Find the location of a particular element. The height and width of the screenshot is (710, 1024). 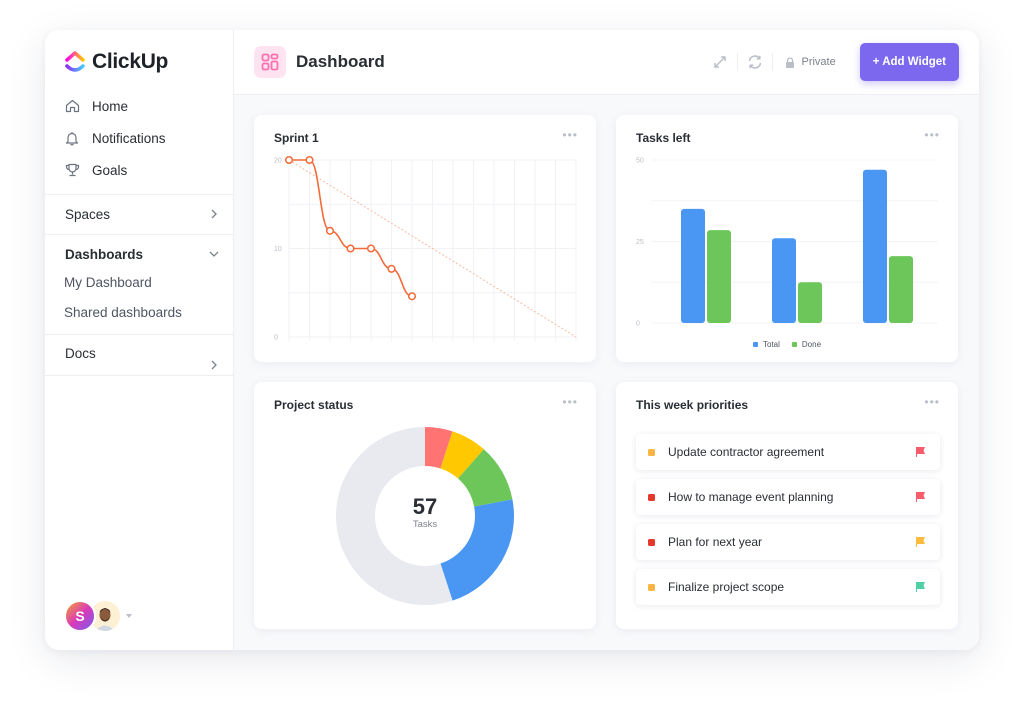

brand-name: ClickUp is located at coordinates (130, 61).